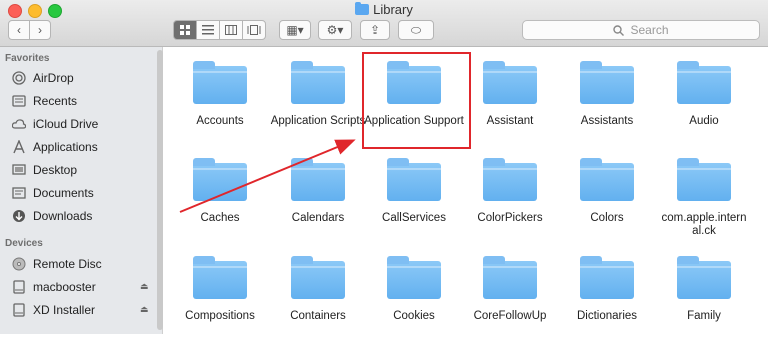  Describe the element at coordinates (19, 78) in the screenshot. I see `airdrop-icon` at that location.